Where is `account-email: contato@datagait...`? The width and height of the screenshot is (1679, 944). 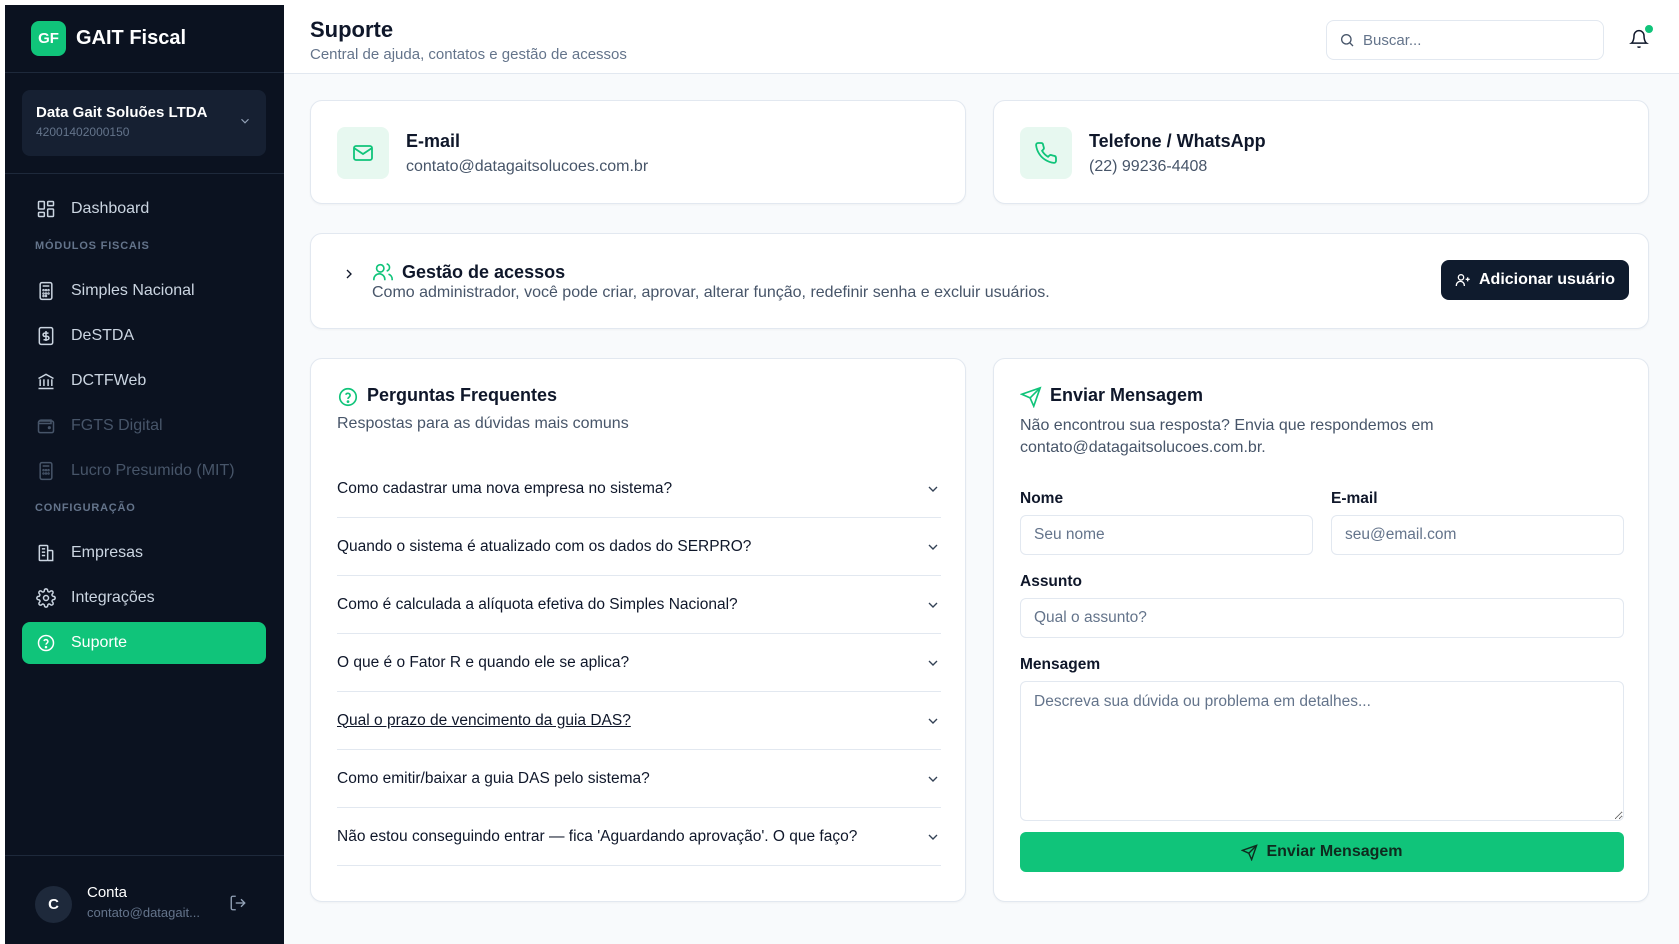 account-email: contato@datagait... is located at coordinates (143, 912).